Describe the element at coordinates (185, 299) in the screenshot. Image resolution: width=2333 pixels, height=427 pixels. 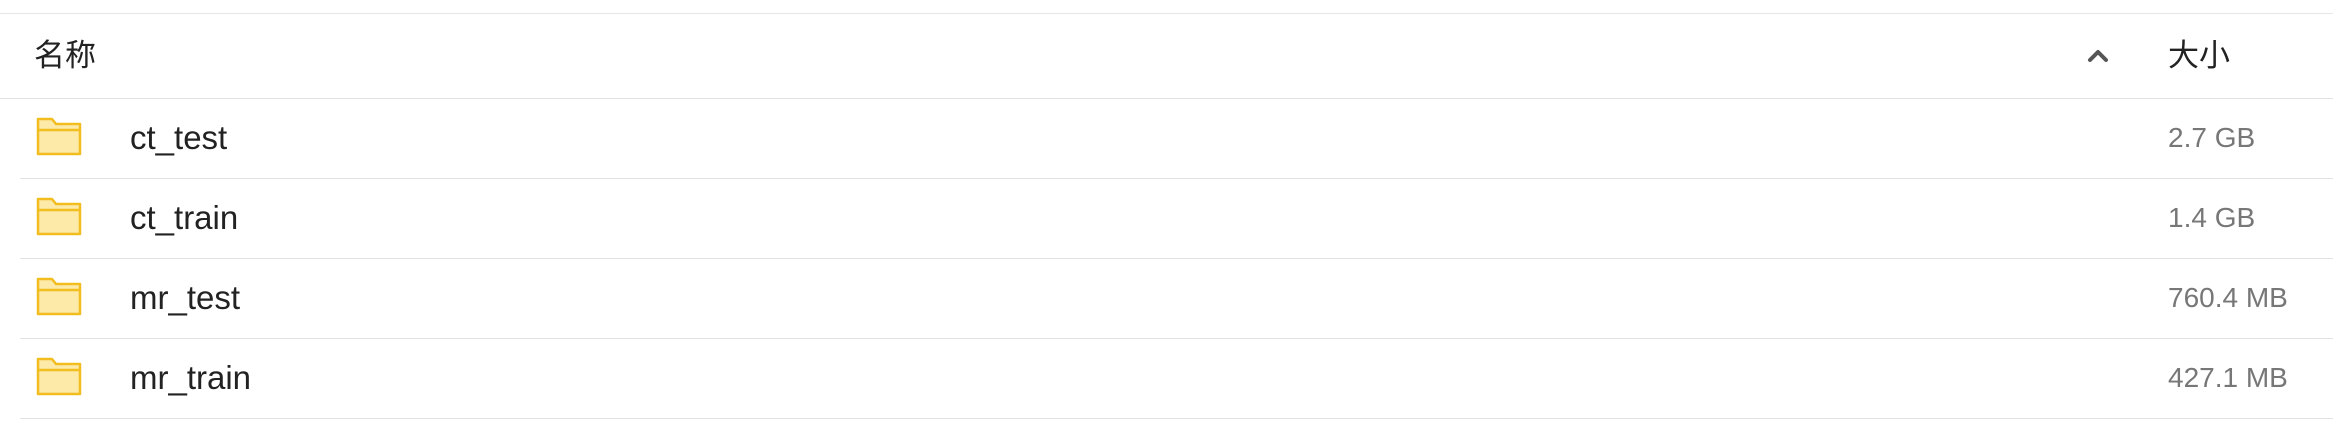
I see `file-name: mr_test` at that location.